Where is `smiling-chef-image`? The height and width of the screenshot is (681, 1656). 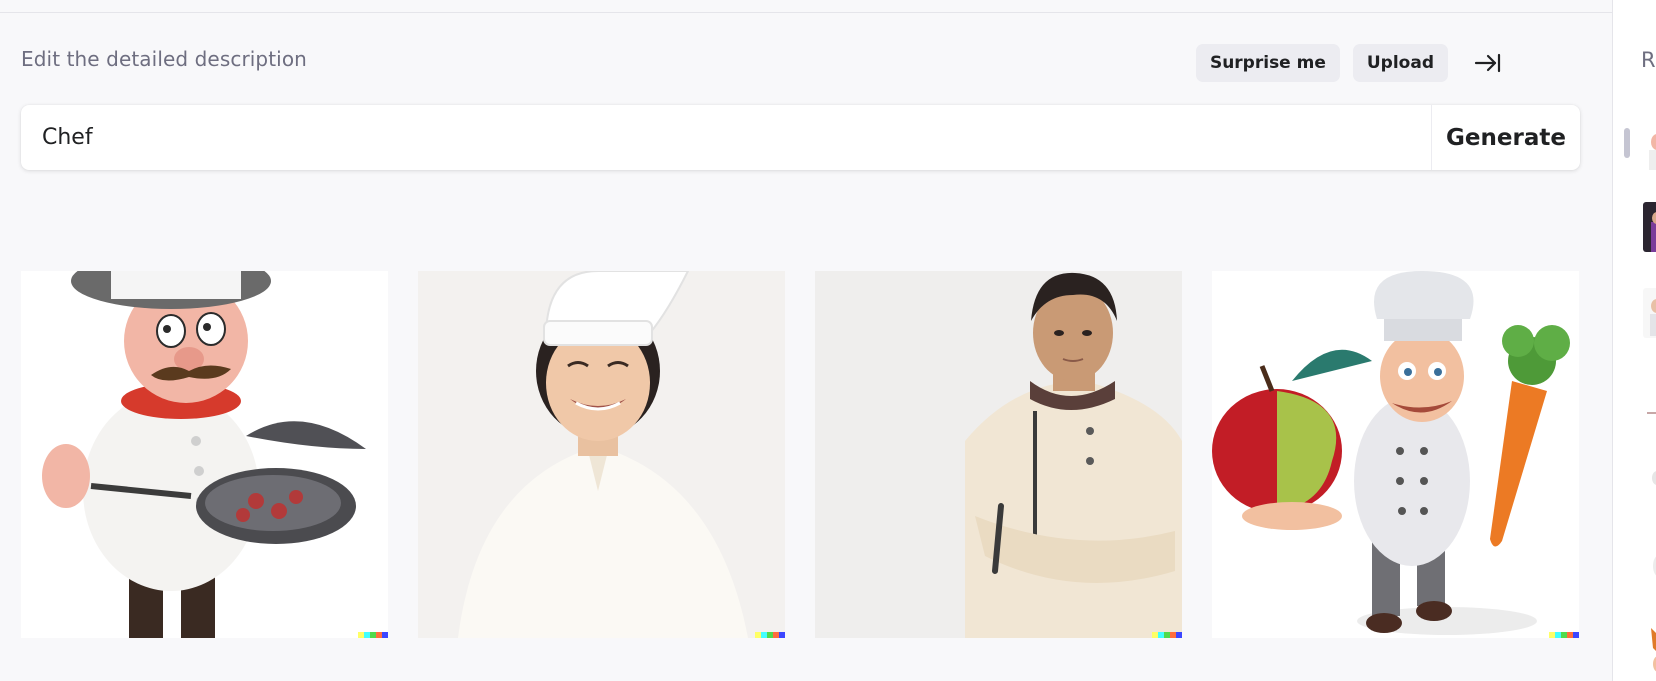
smiling-chef-image is located at coordinates (601, 454).